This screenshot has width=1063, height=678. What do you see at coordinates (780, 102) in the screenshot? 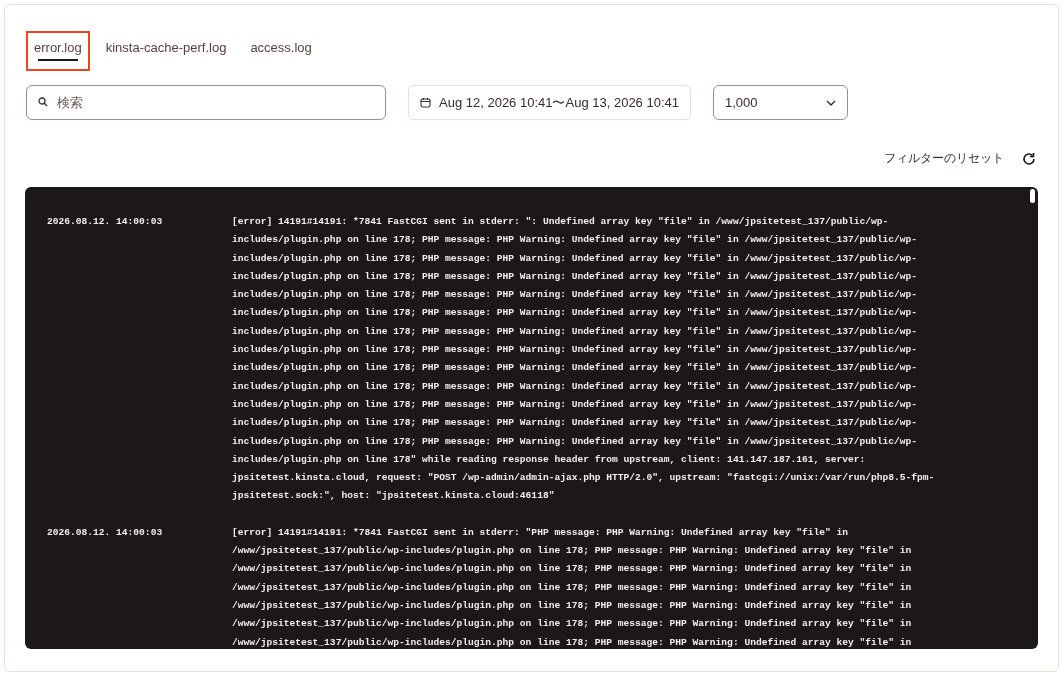
I see `limit-select: 1,000` at bounding box center [780, 102].